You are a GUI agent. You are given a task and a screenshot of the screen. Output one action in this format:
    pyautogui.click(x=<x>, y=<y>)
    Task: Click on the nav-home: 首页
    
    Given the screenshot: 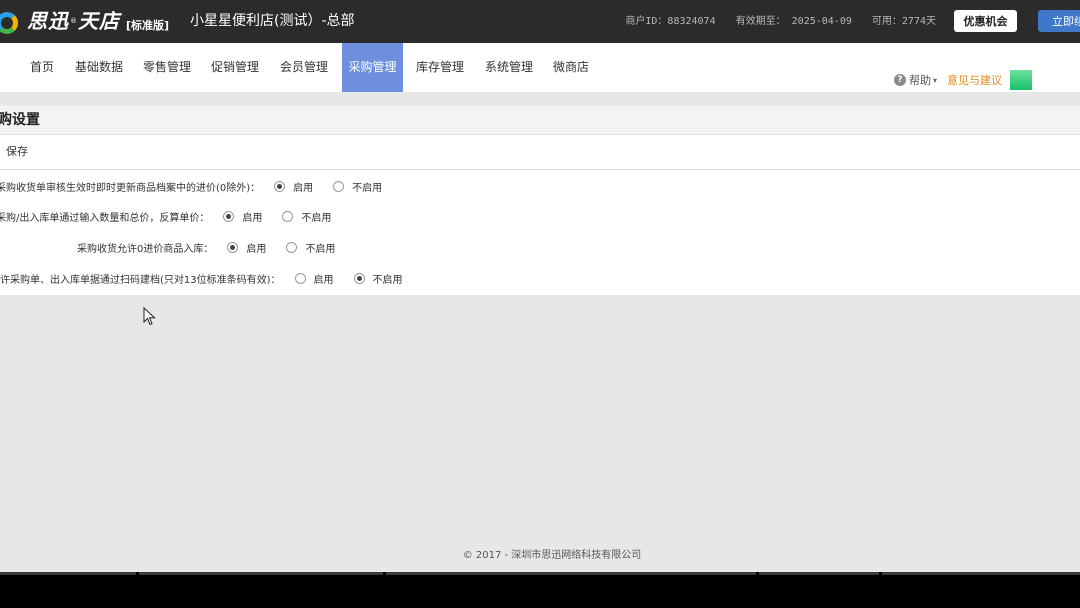 What is the action you would take?
    pyautogui.click(x=42, y=67)
    